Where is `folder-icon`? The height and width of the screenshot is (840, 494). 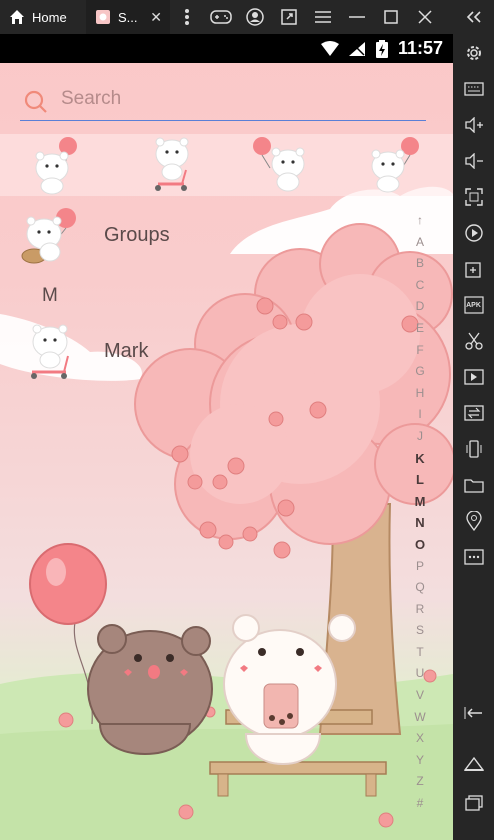 folder-icon is located at coordinates (473, 485).